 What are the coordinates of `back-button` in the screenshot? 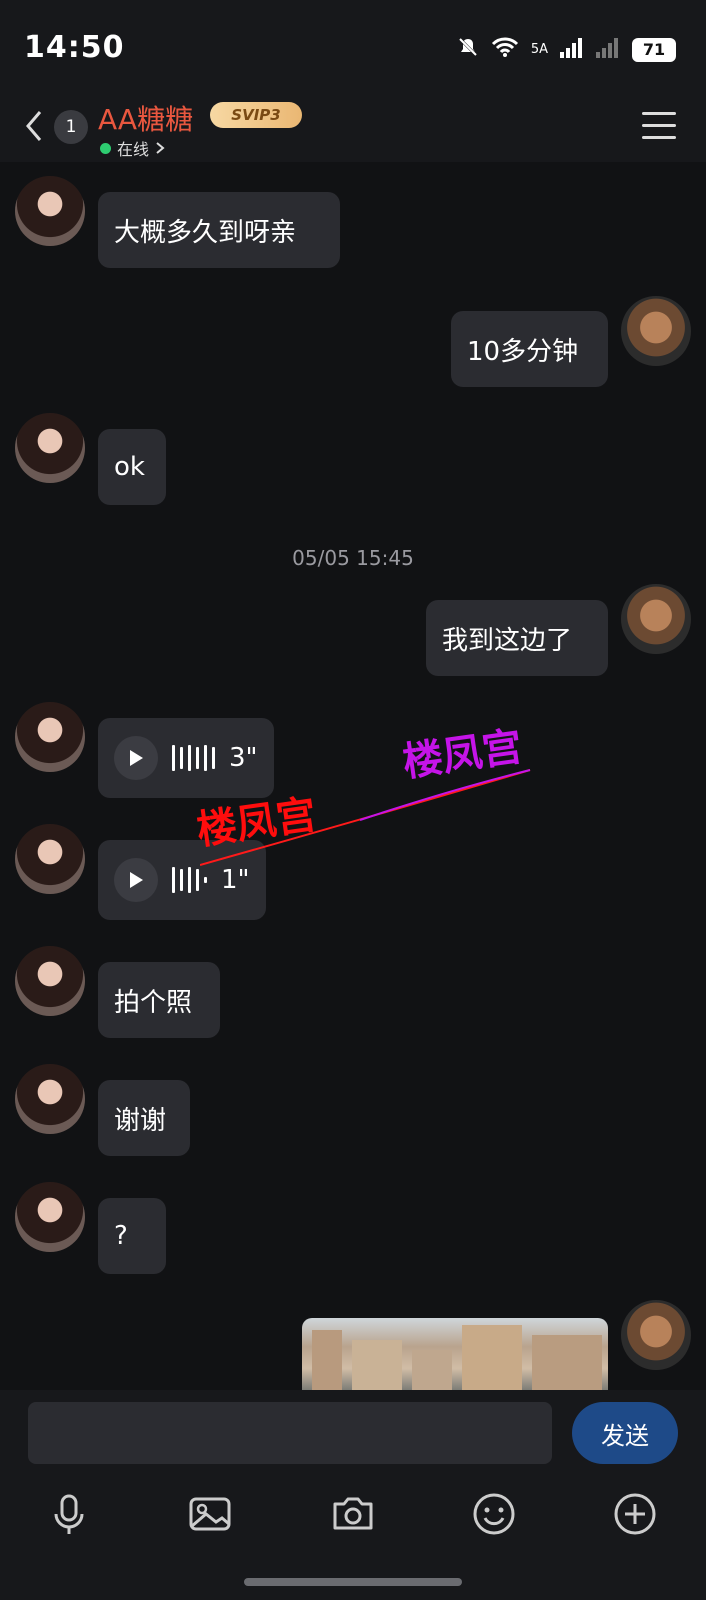 It's located at (34, 126).